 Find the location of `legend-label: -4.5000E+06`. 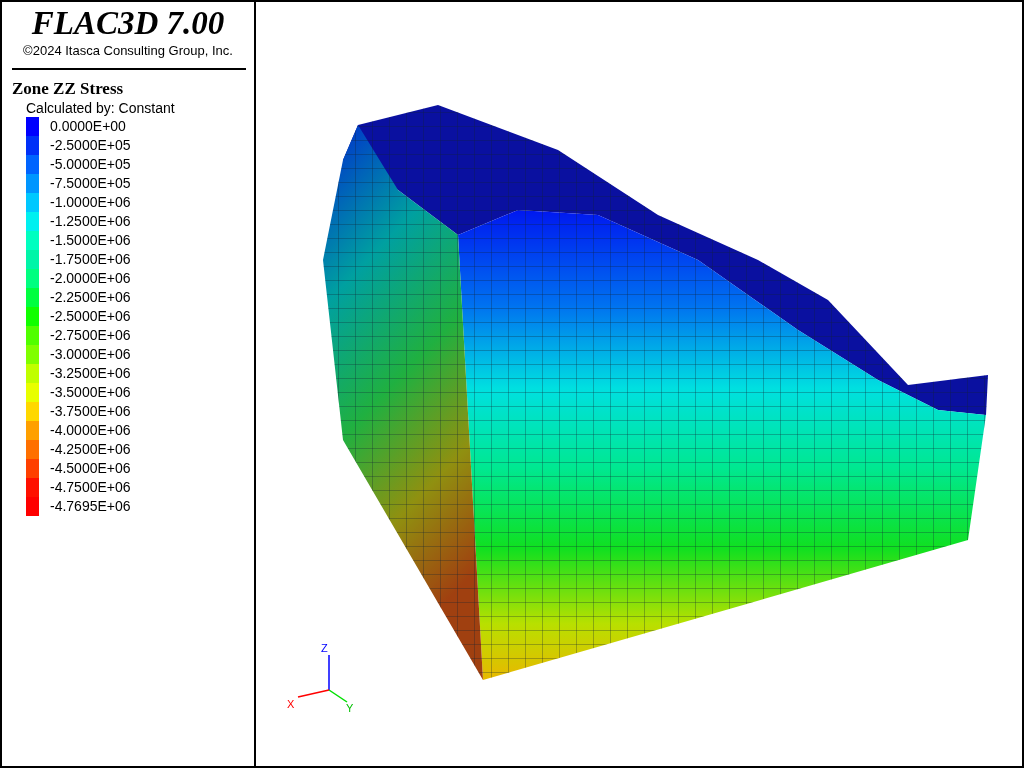

legend-label: -4.5000E+06 is located at coordinates (90, 468).